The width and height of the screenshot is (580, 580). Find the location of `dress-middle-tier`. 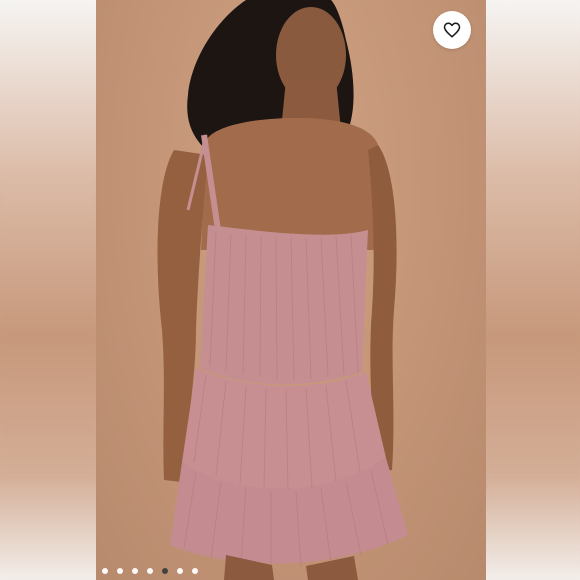

dress-middle-tier is located at coordinates (284, 428).